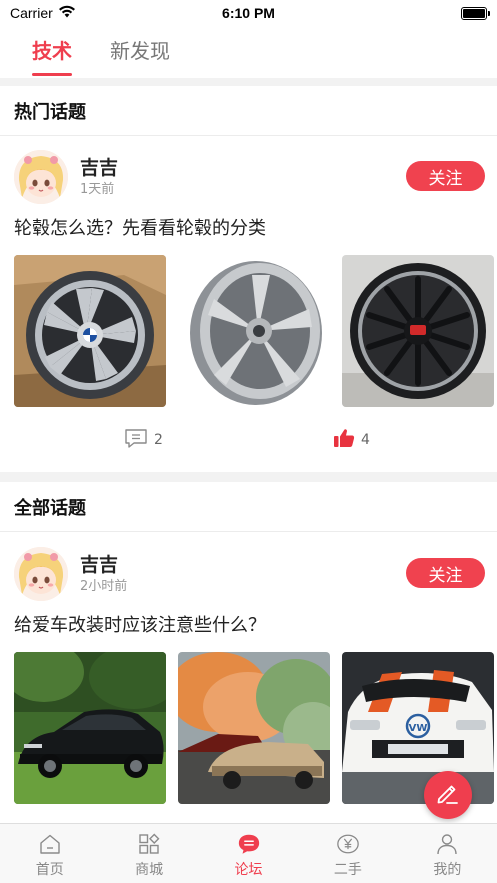 Image resolution: width=497 pixels, height=883 pixels. Describe the element at coordinates (97, 189) in the screenshot. I see `post-time: 1天前` at that location.